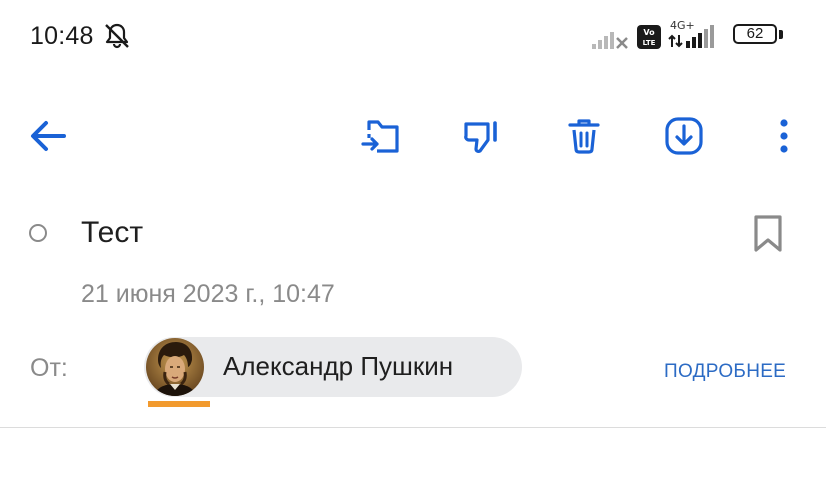 This screenshot has height=498, width=826. Describe the element at coordinates (179, 404) in the screenshot. I see `avatar-underline` at that location.